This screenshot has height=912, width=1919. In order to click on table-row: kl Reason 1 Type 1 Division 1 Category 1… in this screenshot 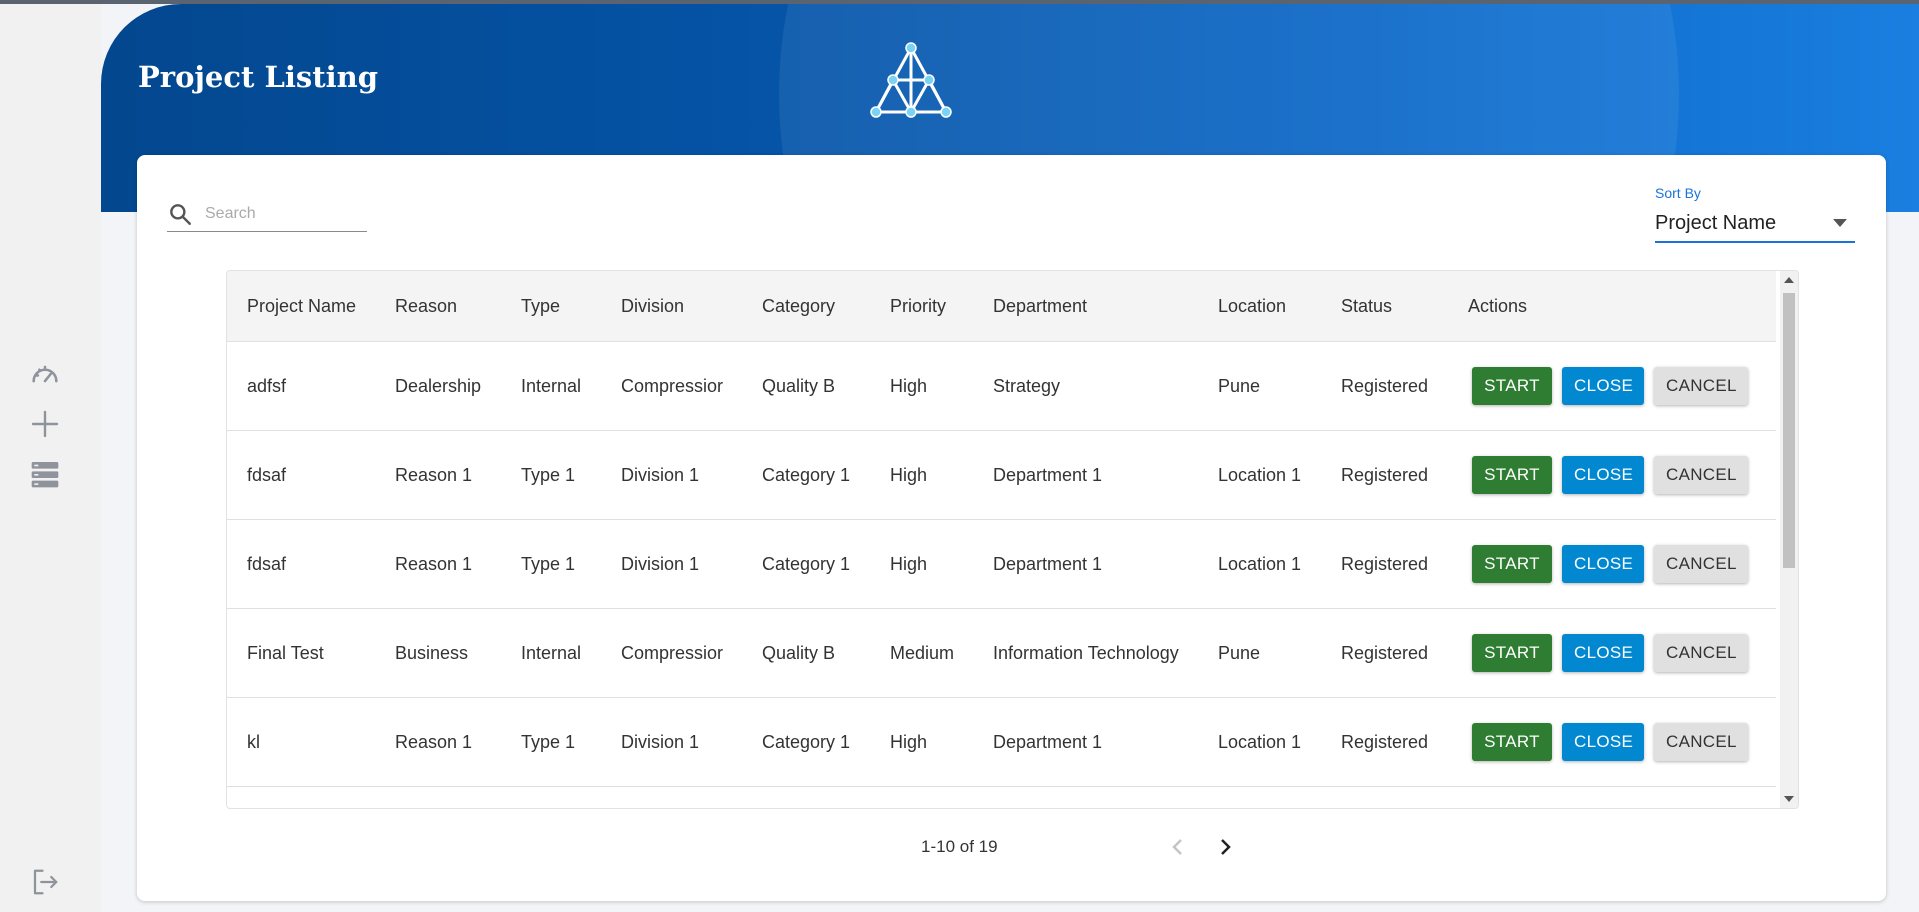, I will do `click(1001, 742)`.